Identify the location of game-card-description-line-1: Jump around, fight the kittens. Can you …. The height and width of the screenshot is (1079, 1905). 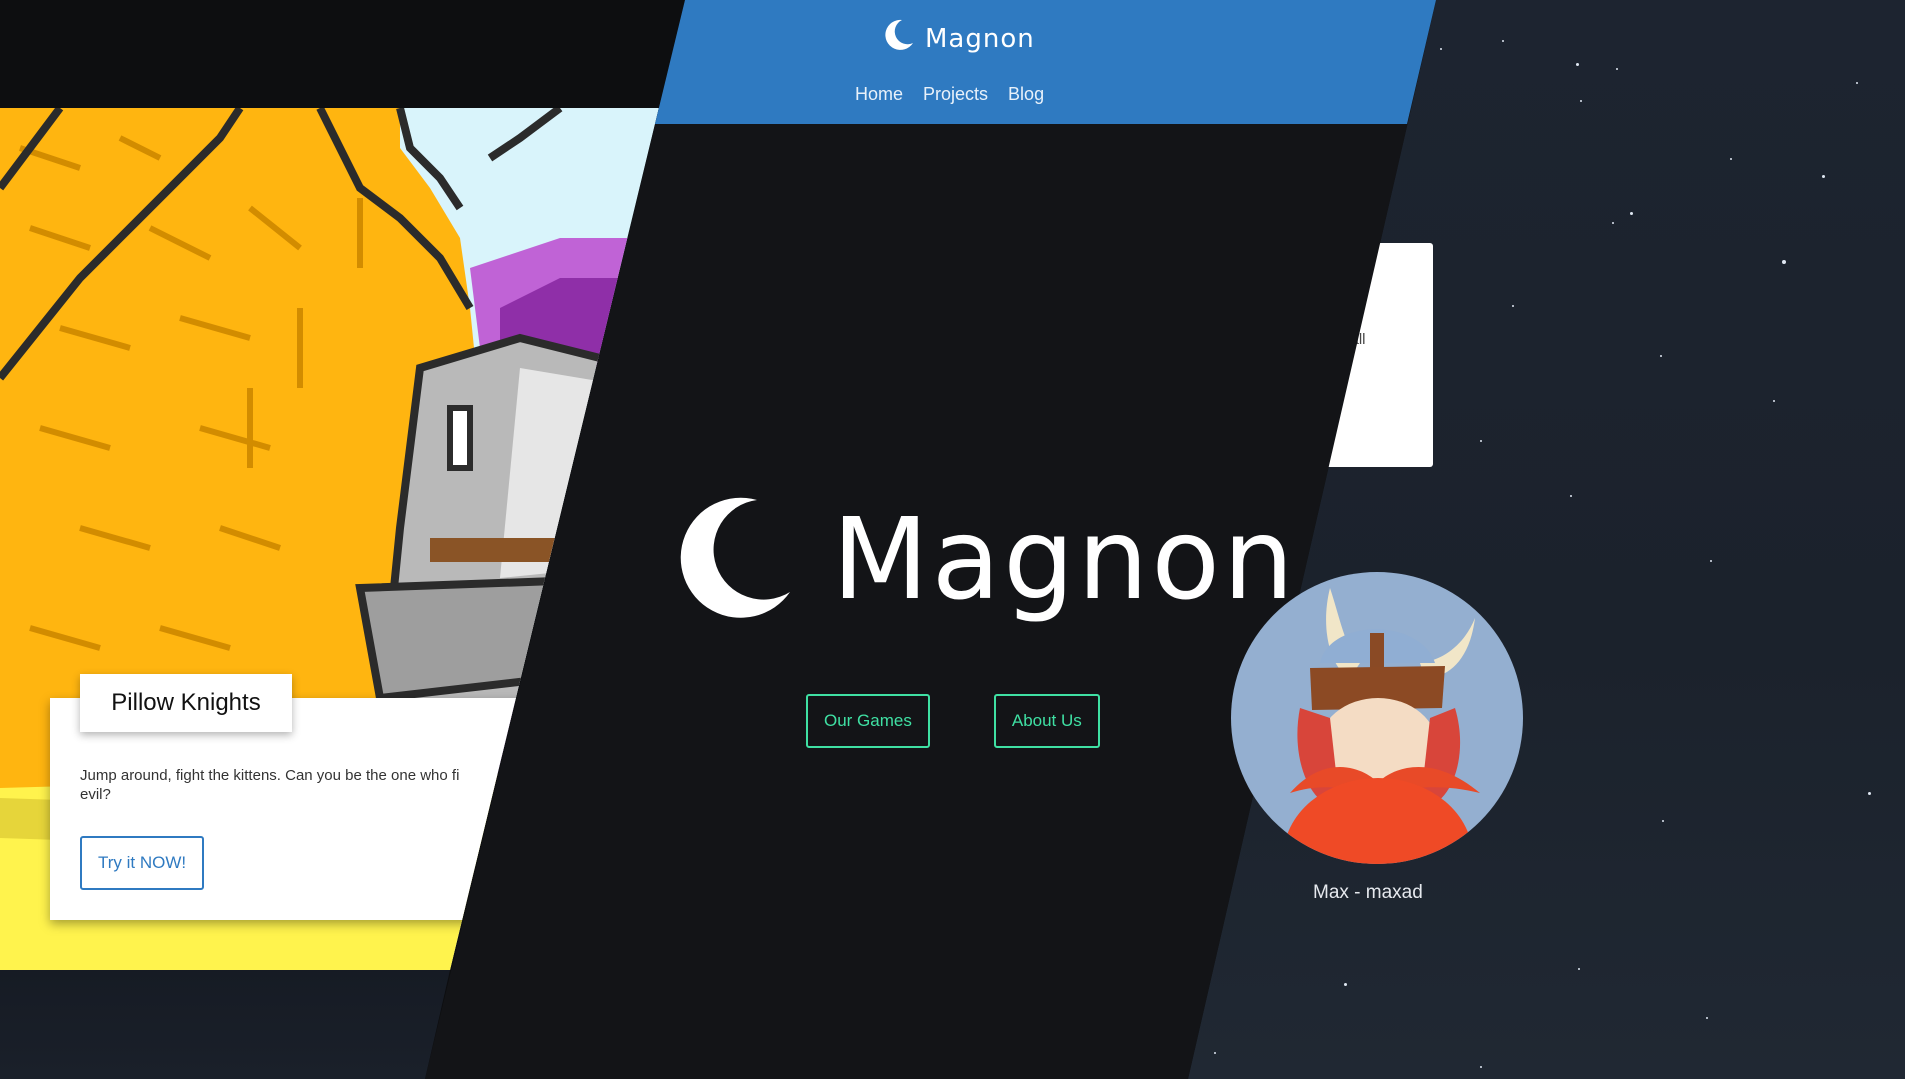
(270, 775).